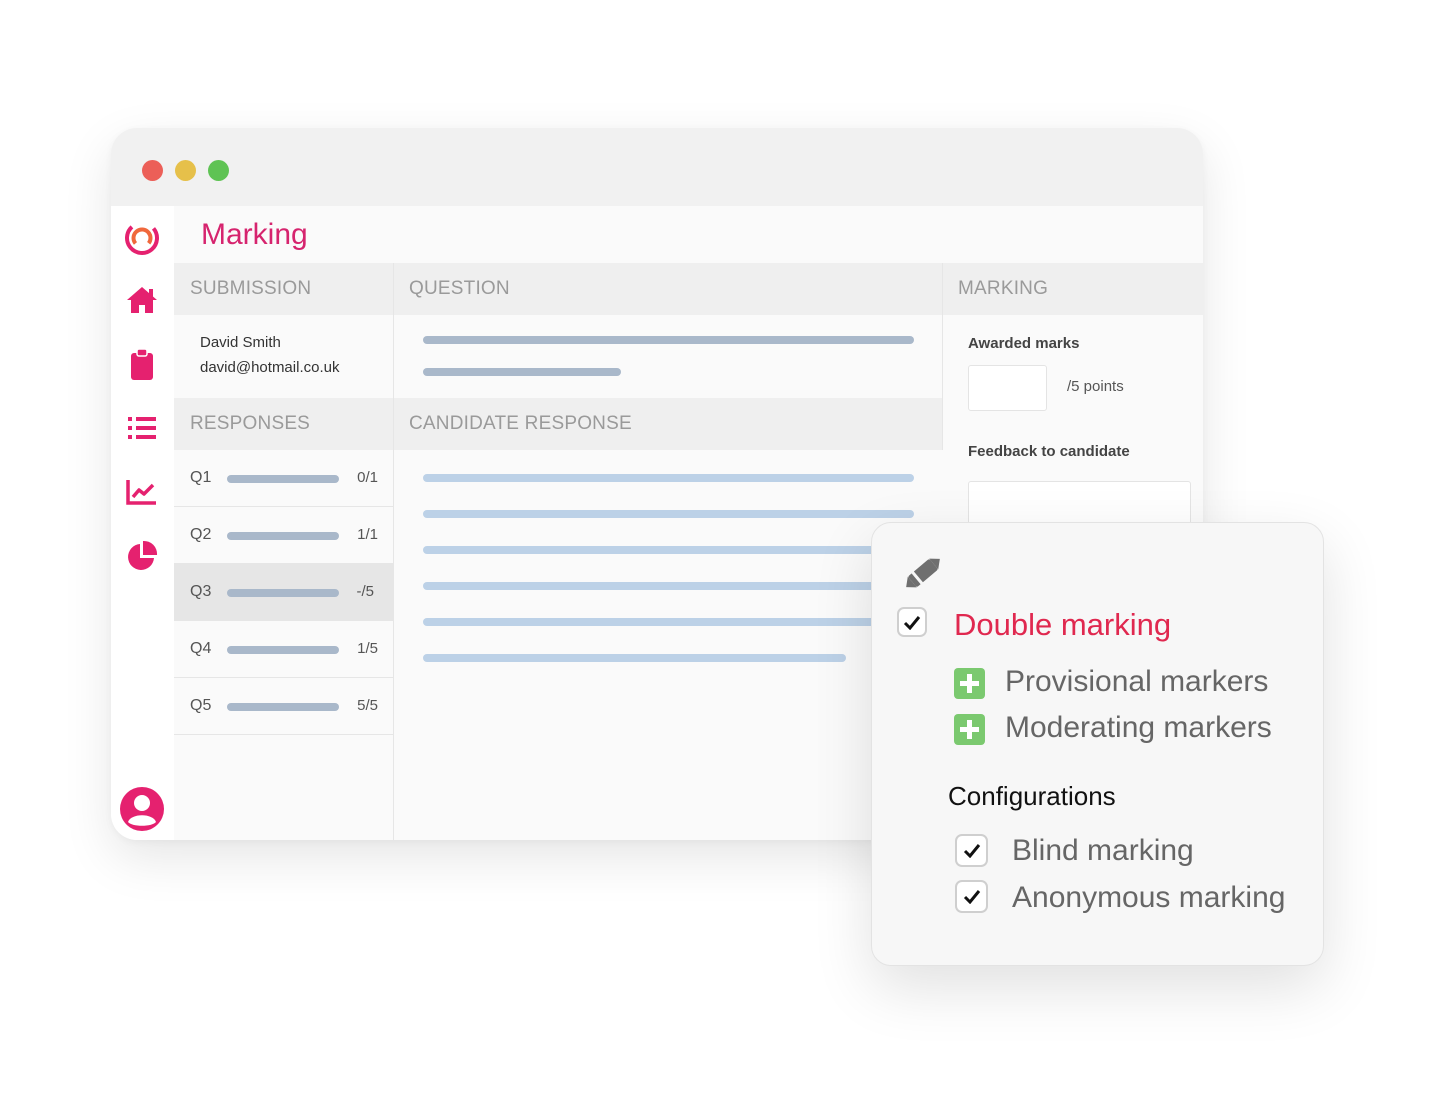 Image resolution: width=1436 pixels, height=1095 pixels. Describe the element at coordinates (1072, 289) in the screenshot. I see `marking-header: MARKING` at that location.